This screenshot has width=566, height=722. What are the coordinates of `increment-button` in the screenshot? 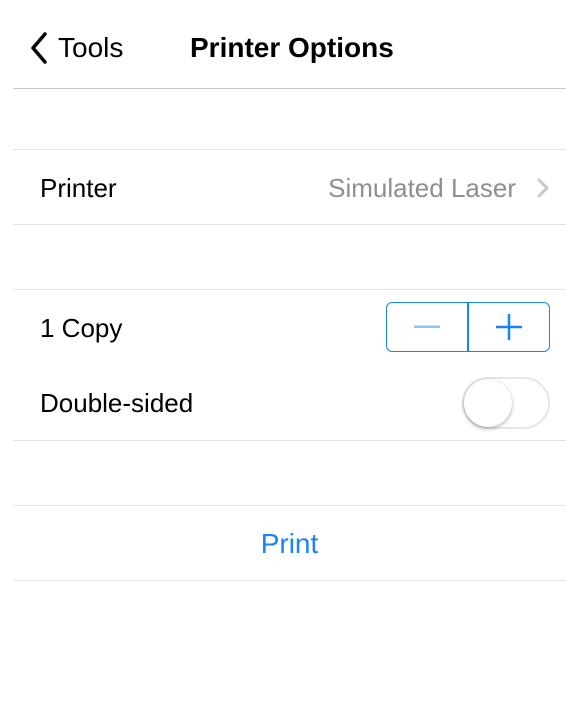 It's located at (509, 327).